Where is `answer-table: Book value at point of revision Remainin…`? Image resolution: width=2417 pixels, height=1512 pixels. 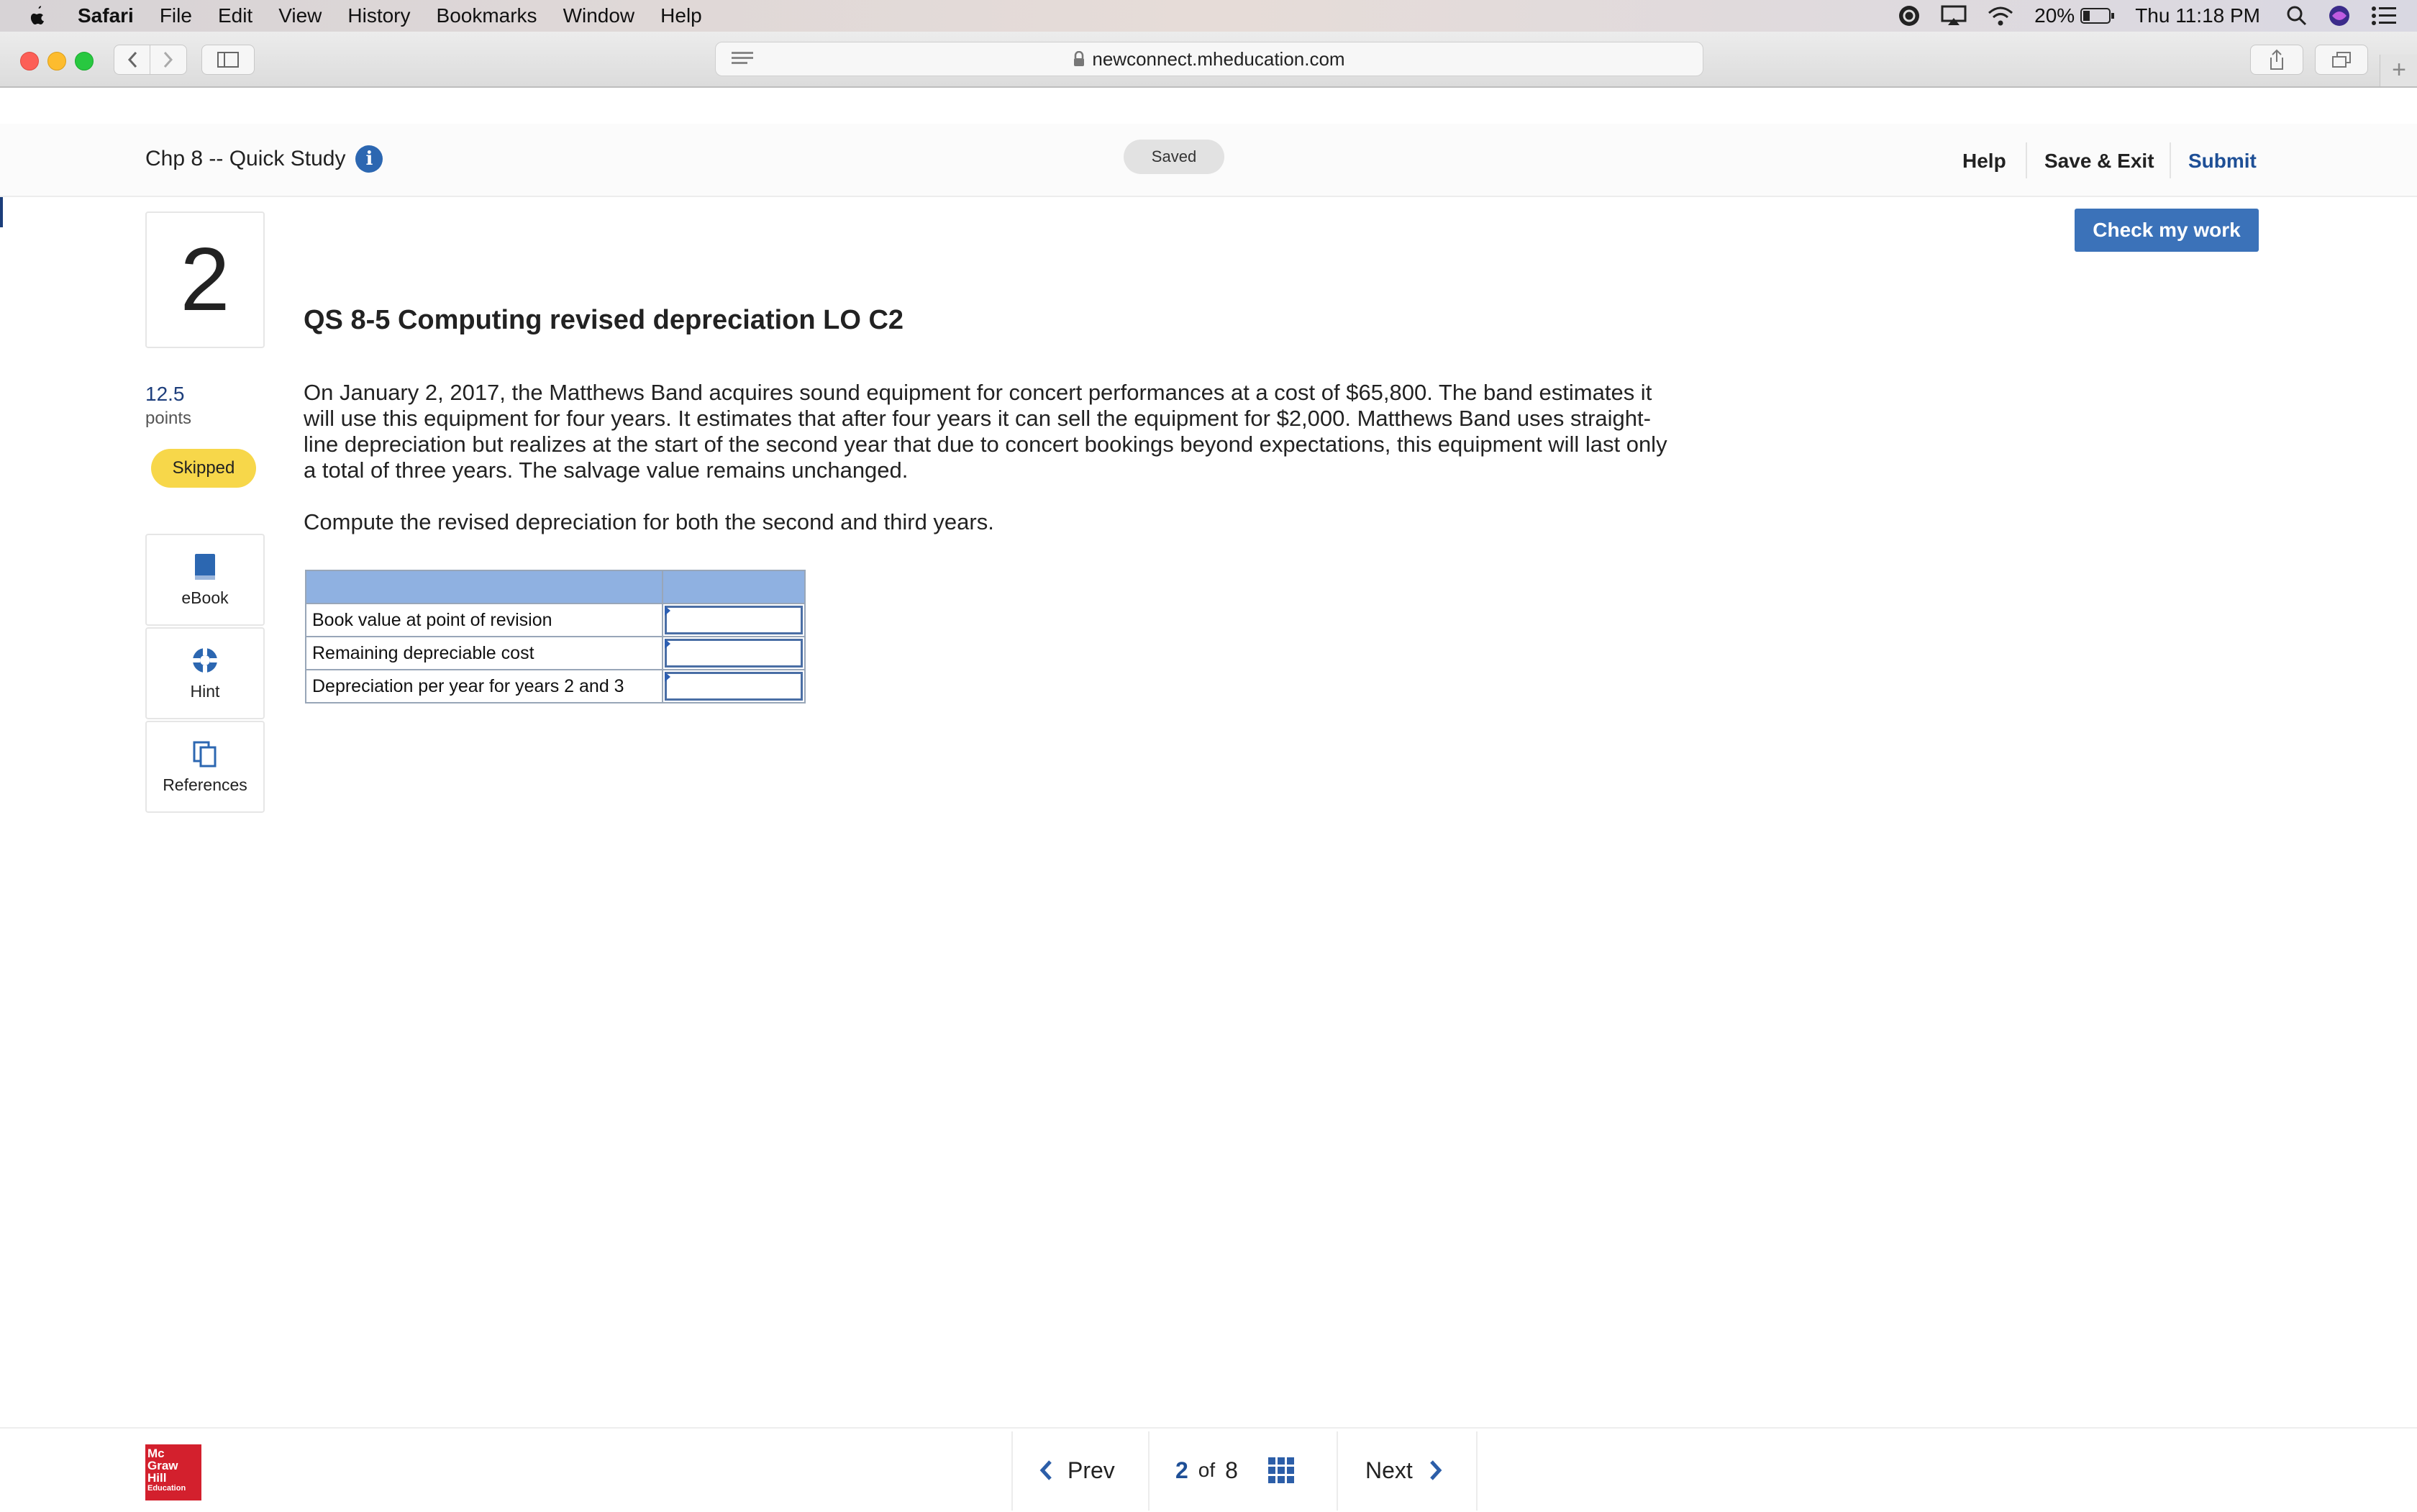 answer-table: Book value at point of revision Remainin… is located at coordinates (555, 636).